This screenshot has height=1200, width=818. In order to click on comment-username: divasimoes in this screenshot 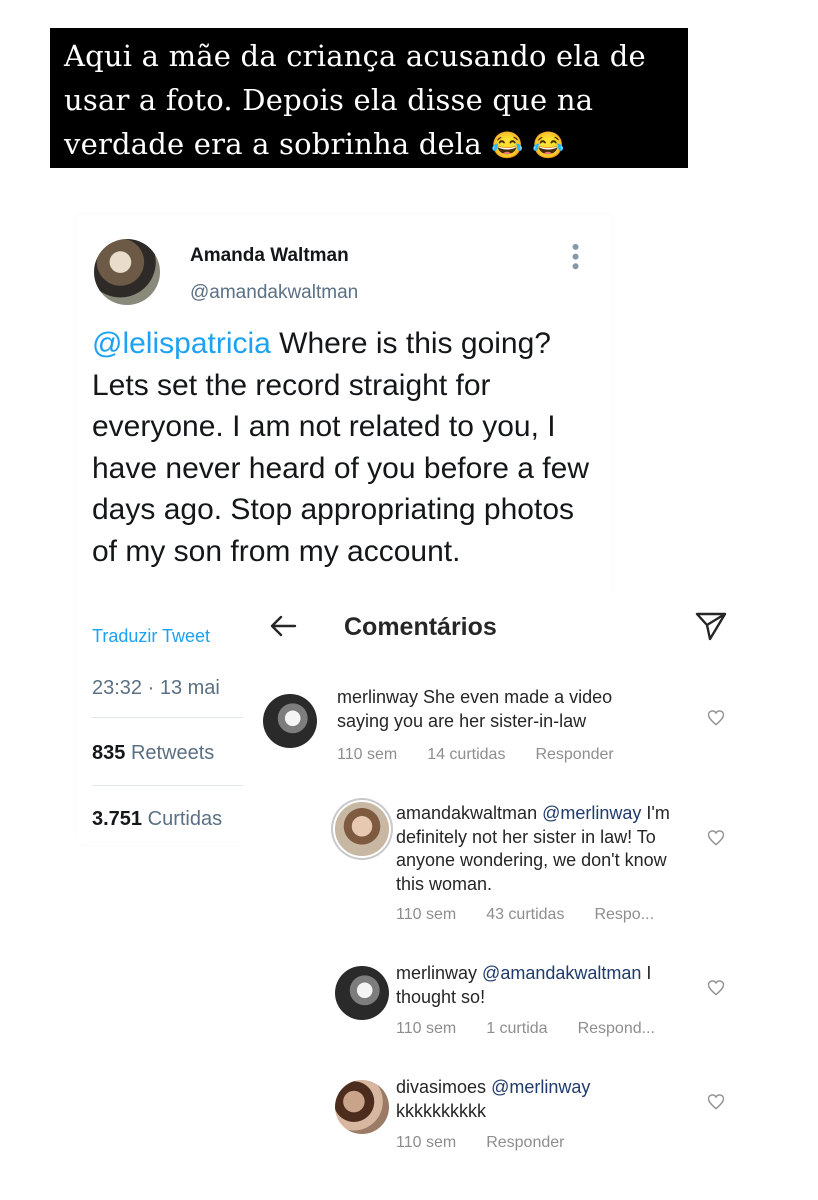, I will do `click(441, 1087)`.